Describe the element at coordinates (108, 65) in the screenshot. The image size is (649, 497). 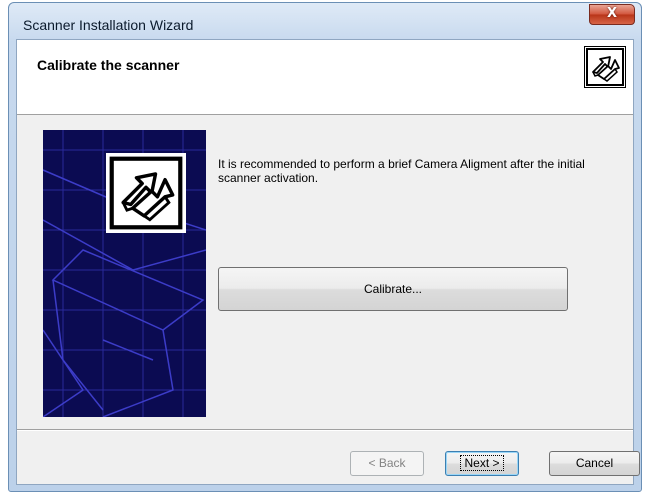
I see `page-title: Calibrate the scanner` at that location.